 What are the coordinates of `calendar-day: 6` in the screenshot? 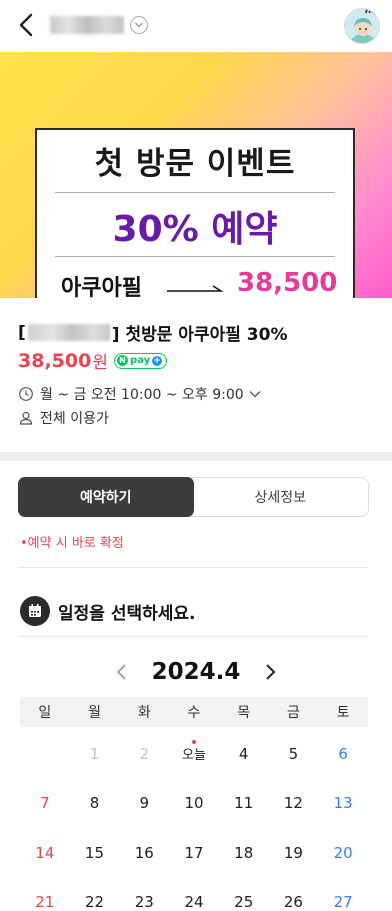 It's located at (343, 754).